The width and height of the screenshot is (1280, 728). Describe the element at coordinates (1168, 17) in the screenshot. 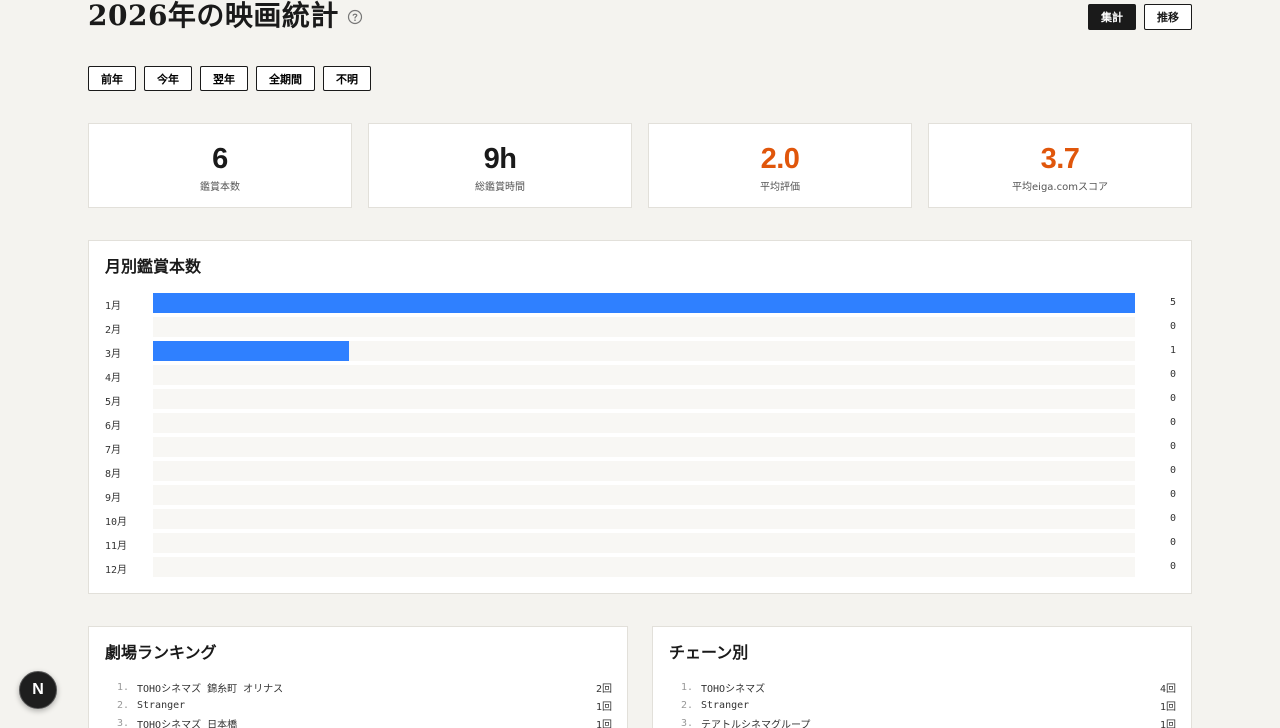

I see `trend-view-button: 推移` at that location.